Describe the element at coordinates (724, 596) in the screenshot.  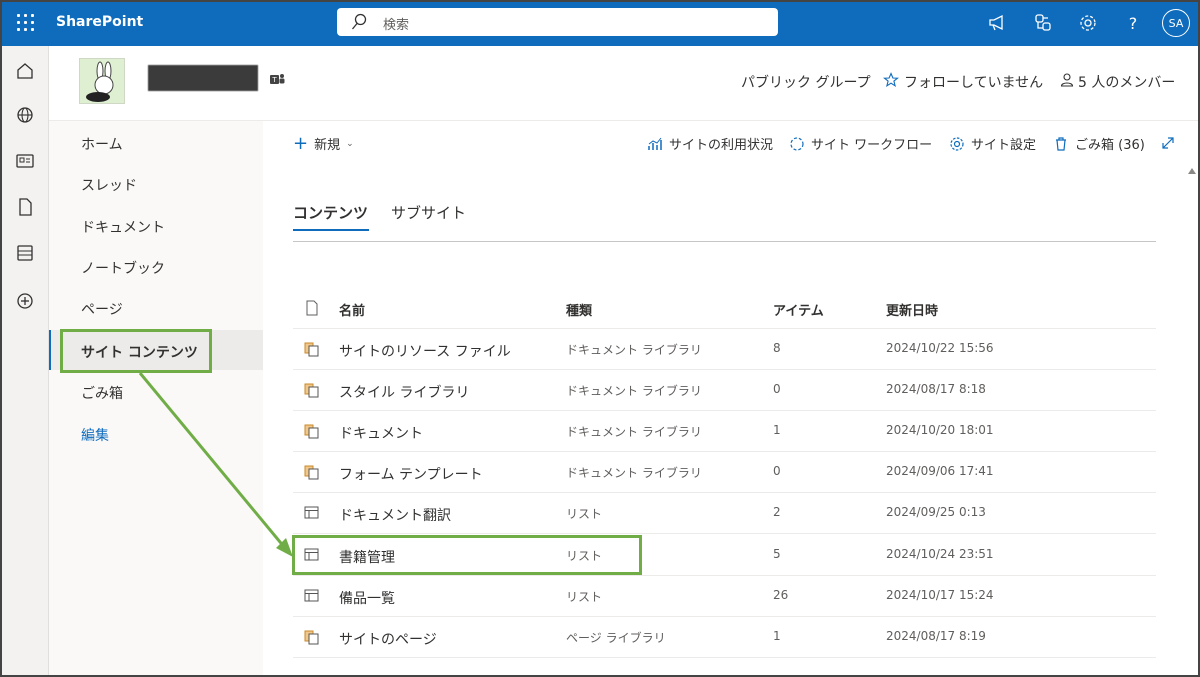
I see `table-row: 備品一覧 リスト 26 2024/10/17 15:24` at that location.